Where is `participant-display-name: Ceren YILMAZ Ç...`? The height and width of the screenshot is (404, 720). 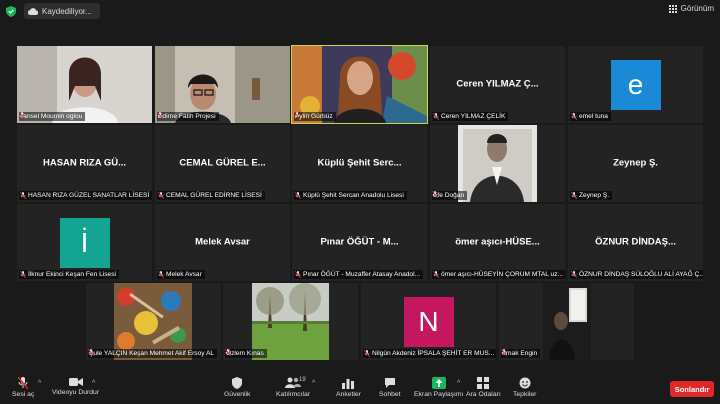
participant-display-name: Ceren YILMAZ Ç... is located at coordinates (497, 83).